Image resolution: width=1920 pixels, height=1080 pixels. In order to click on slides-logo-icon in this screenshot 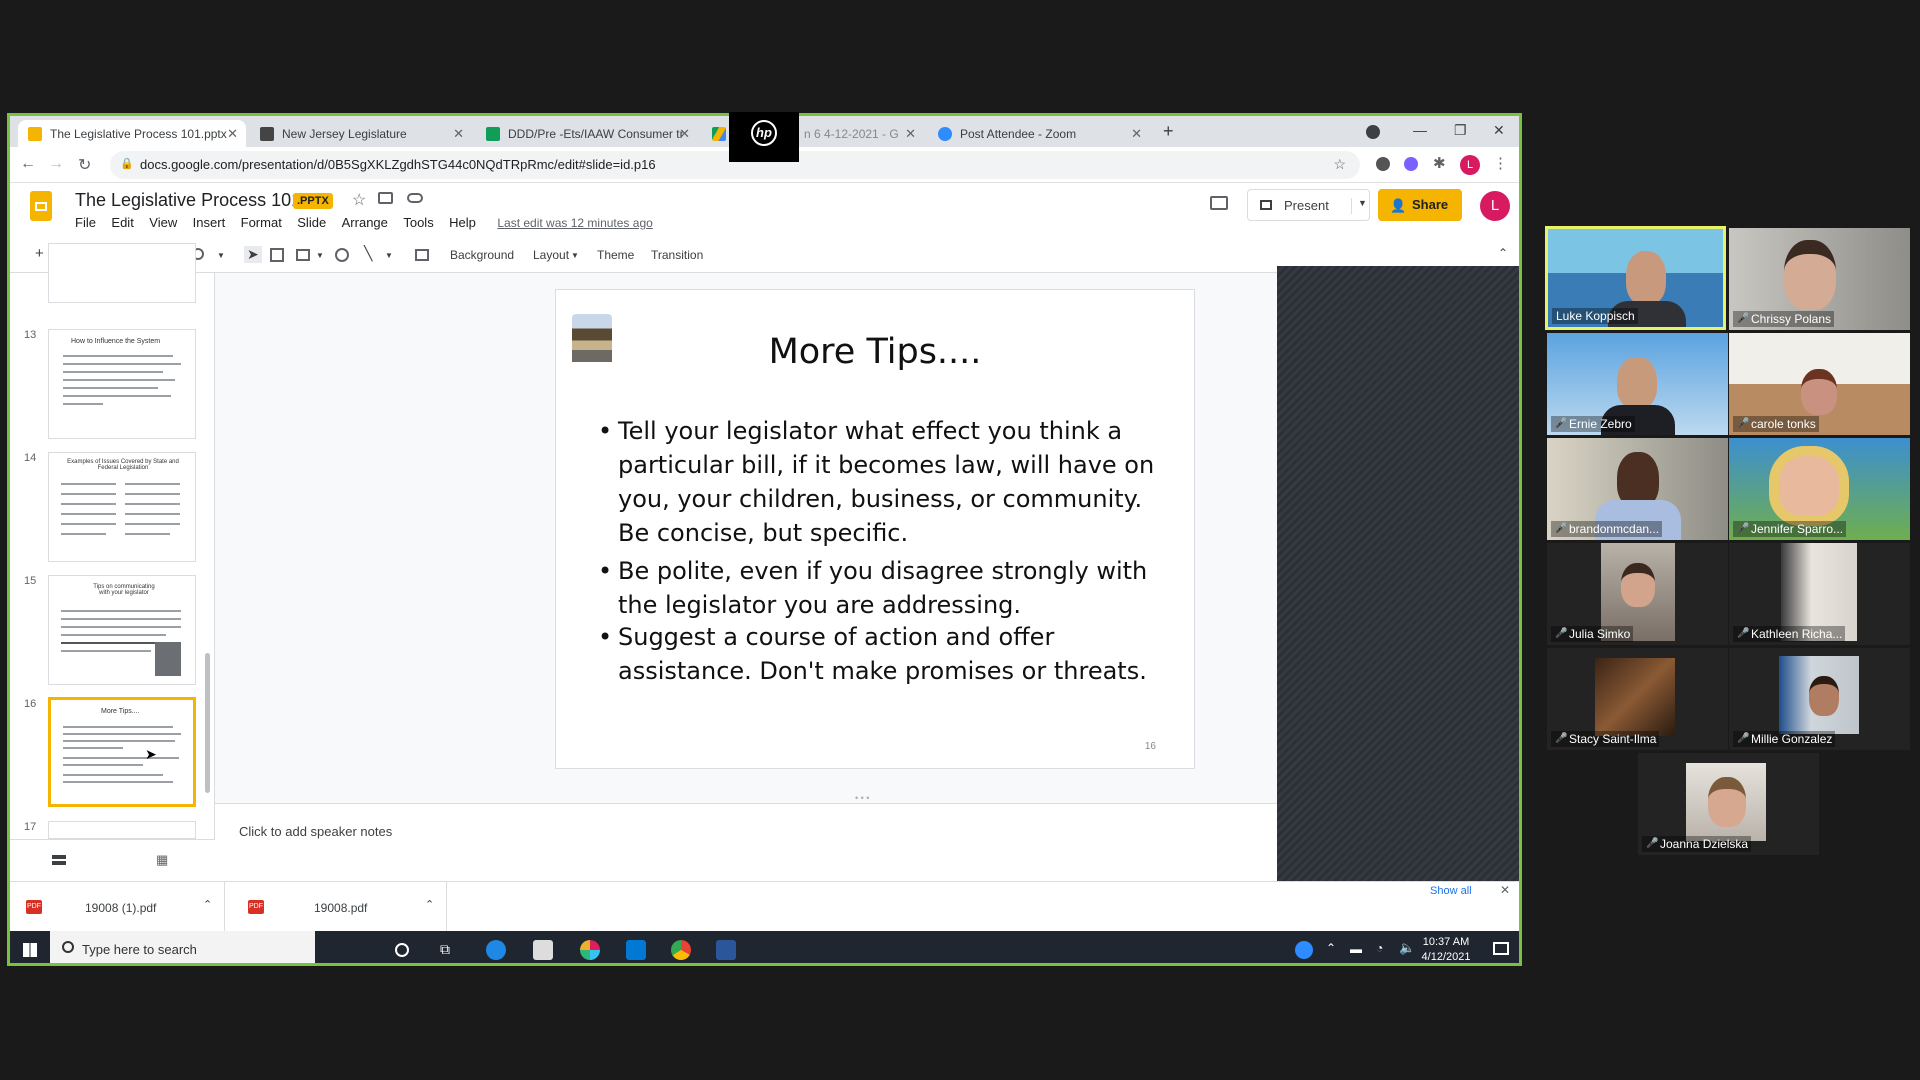, I will do `click(41, 206)`.